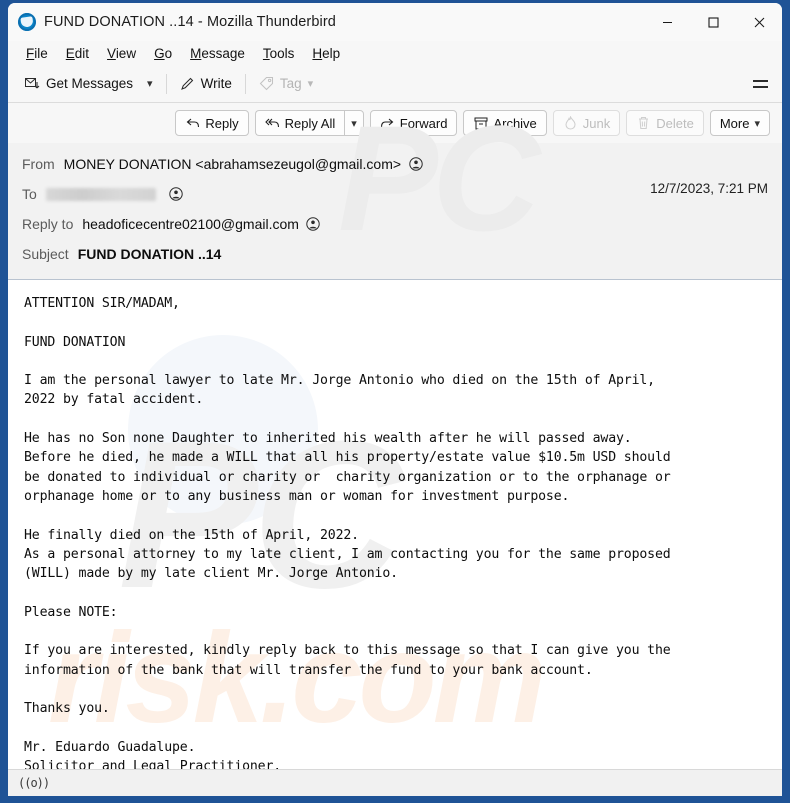  What do you see at coordinates (423, 123) in the screenshot?
I see `forward-label: Forward` at bounding box center [423, 123].